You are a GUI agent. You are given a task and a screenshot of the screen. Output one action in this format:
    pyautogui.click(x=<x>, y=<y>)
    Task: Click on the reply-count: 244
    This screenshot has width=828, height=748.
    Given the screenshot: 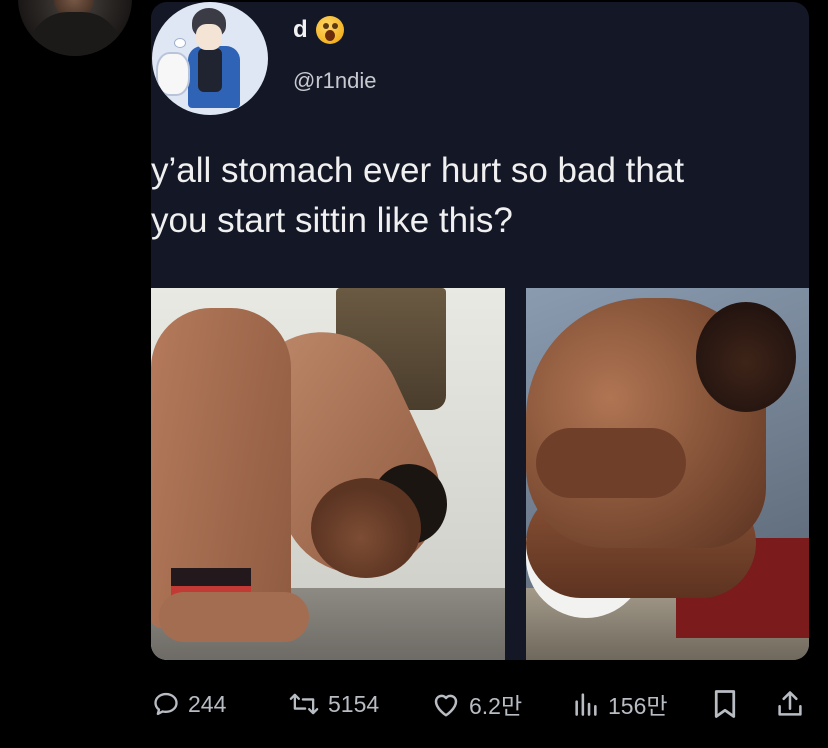 What is the action you would take?
    pyautogui.click(x=207, y=703)
    